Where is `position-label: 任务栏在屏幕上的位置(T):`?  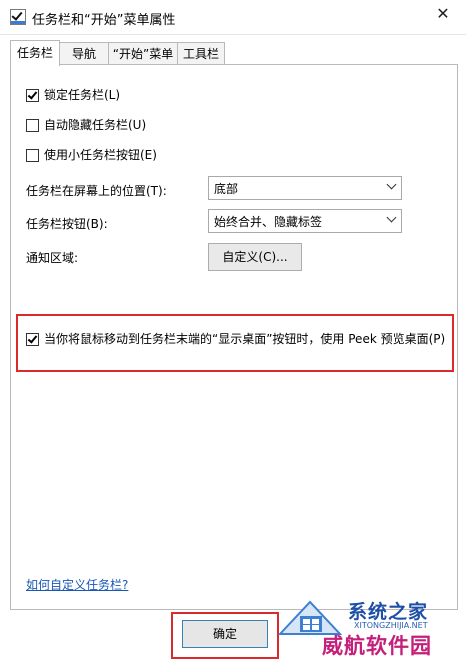 position-label: 任务栏在屏幕上的位置(T): is located at coordinates (96, 191).